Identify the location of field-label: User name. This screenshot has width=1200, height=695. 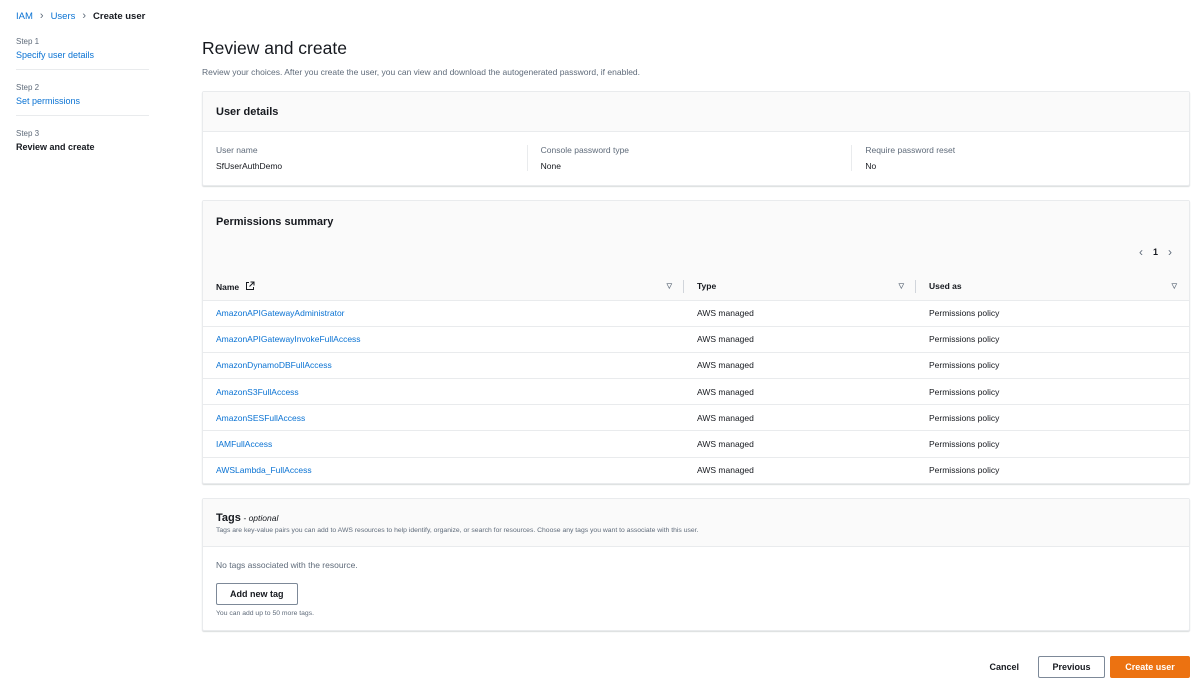
(237, 150).